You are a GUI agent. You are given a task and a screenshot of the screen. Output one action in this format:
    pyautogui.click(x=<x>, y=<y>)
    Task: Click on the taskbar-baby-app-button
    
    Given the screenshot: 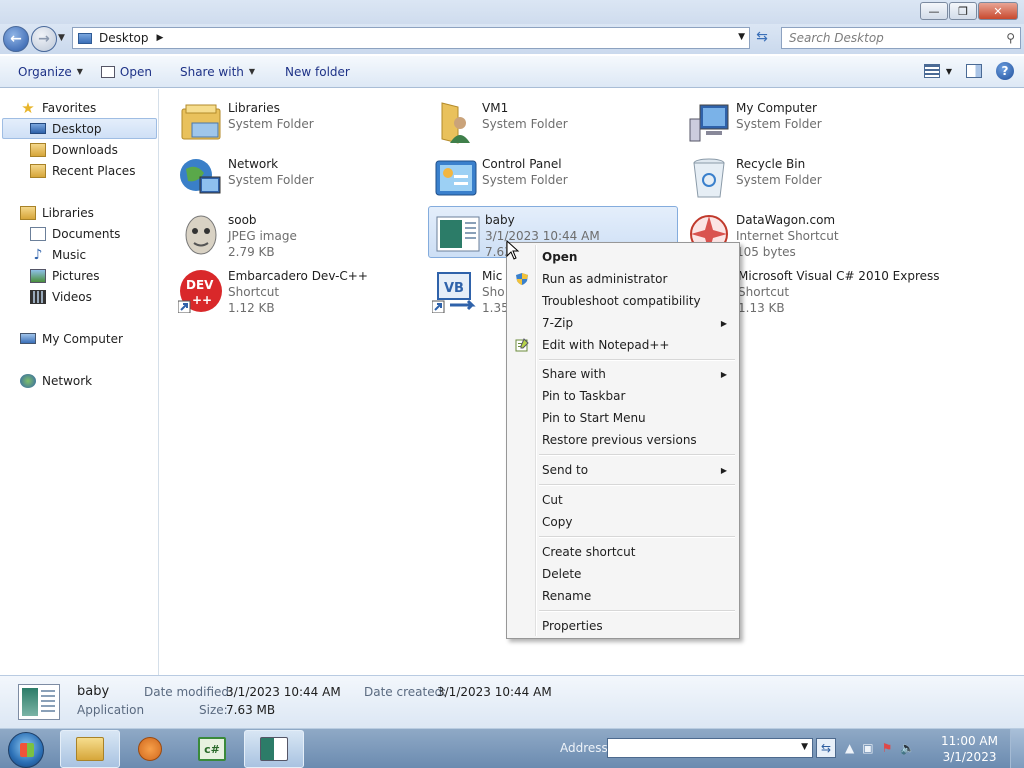 What is the action you would take?
    pyautogui.click(x=274, y=749)
    